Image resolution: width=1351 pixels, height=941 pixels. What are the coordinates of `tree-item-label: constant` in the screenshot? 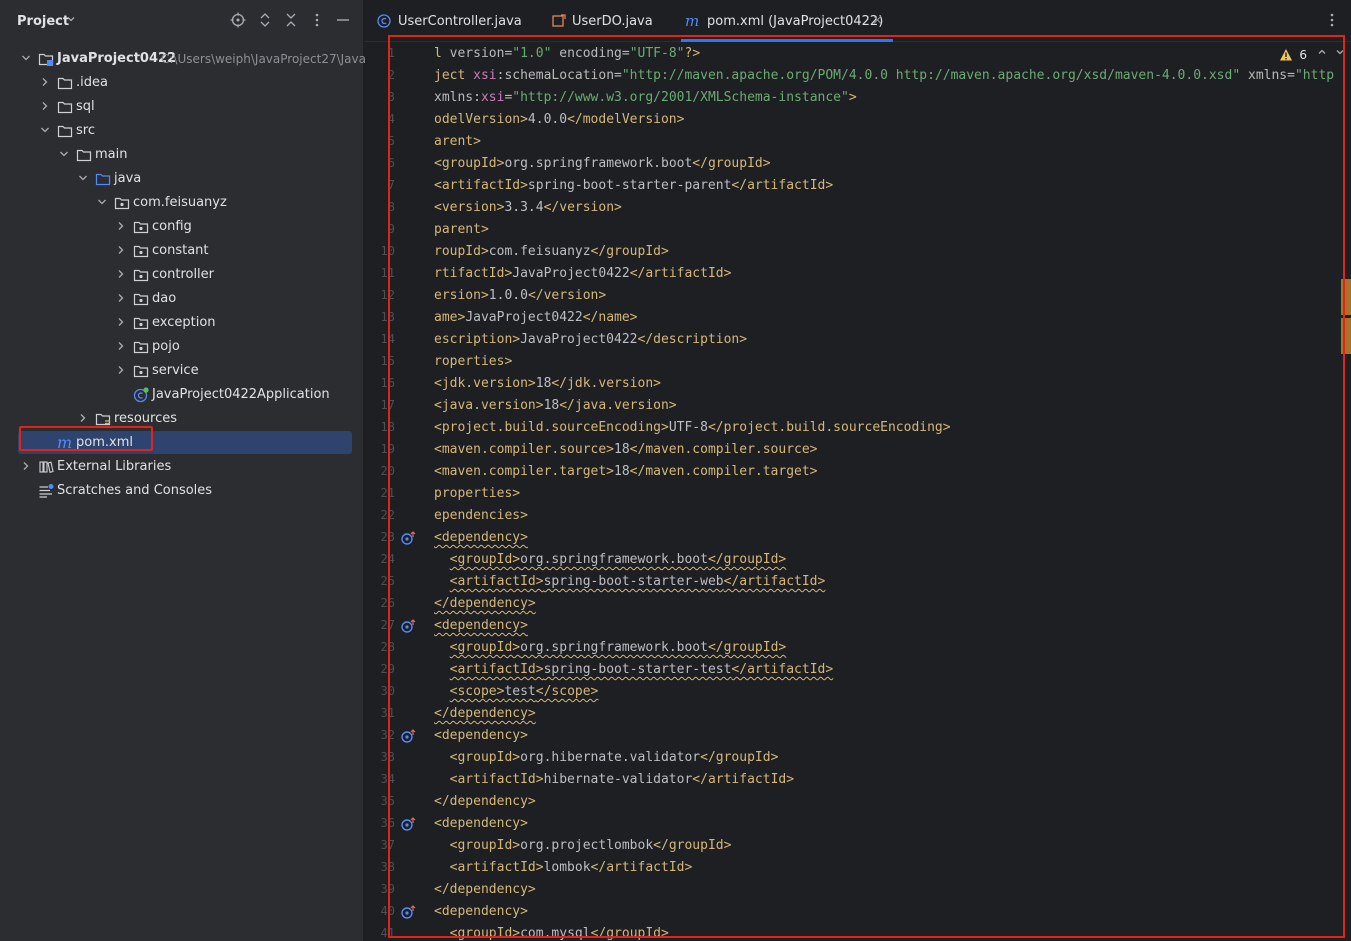 It's located at (180, 250).